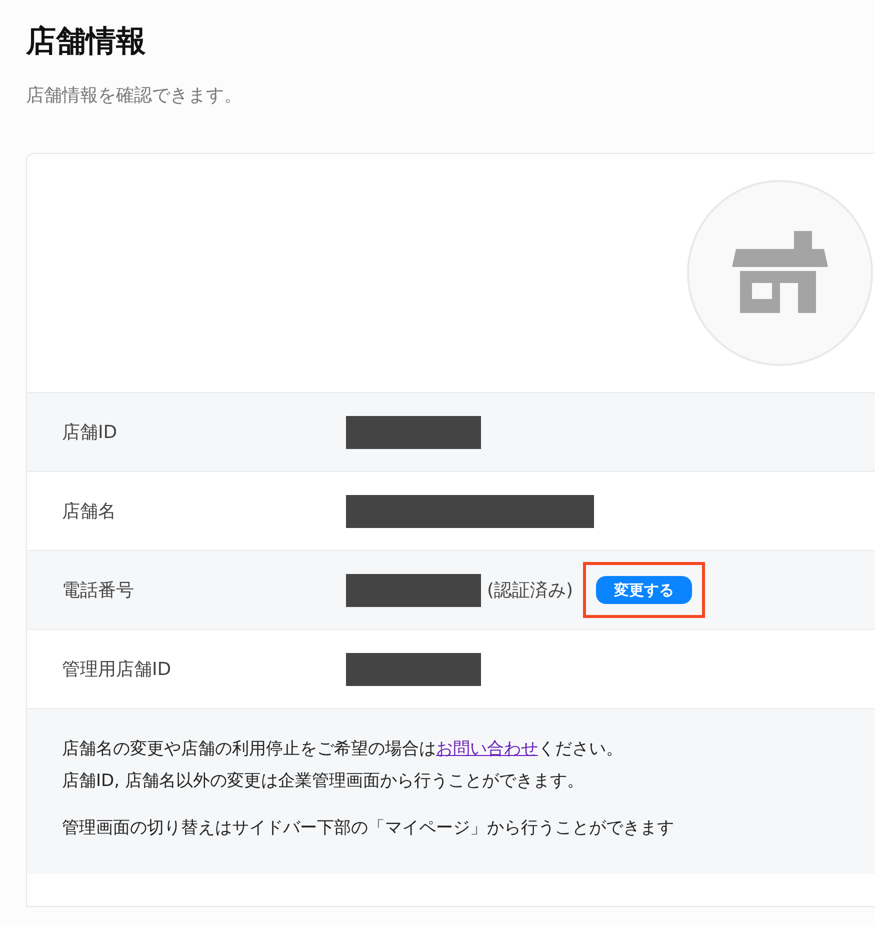 The width and height of the screenshot is (875, 925). Describe the element at coordinates (86, 42) in the screenshot. I see `page-title: 店舗情報` at that location.